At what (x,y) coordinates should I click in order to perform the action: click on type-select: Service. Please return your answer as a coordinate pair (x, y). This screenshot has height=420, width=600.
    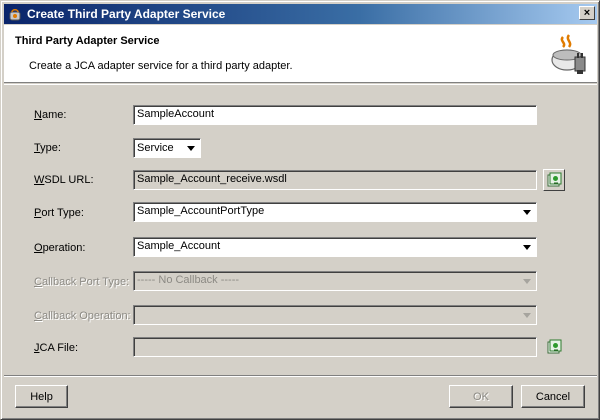
    Looking at the image, I should click on (167, 148).